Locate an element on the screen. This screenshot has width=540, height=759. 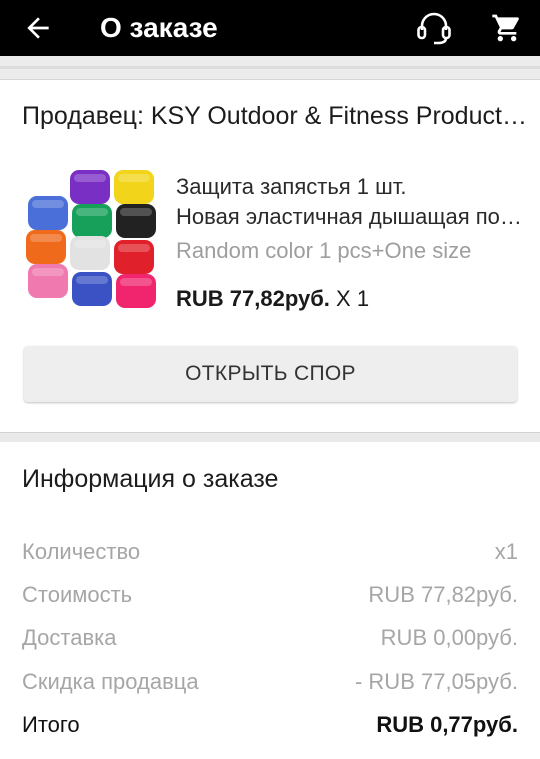
product-name-line1: Защита запястья 1 шт. is located at coordinates (291, 186).